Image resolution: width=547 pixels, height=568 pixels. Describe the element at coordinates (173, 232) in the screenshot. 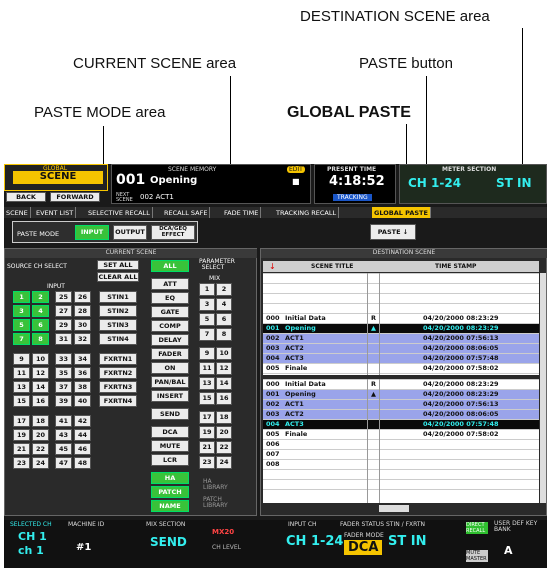

I see `paste-mode-dca-button: DCA/GEQ EFFECT` at that location.